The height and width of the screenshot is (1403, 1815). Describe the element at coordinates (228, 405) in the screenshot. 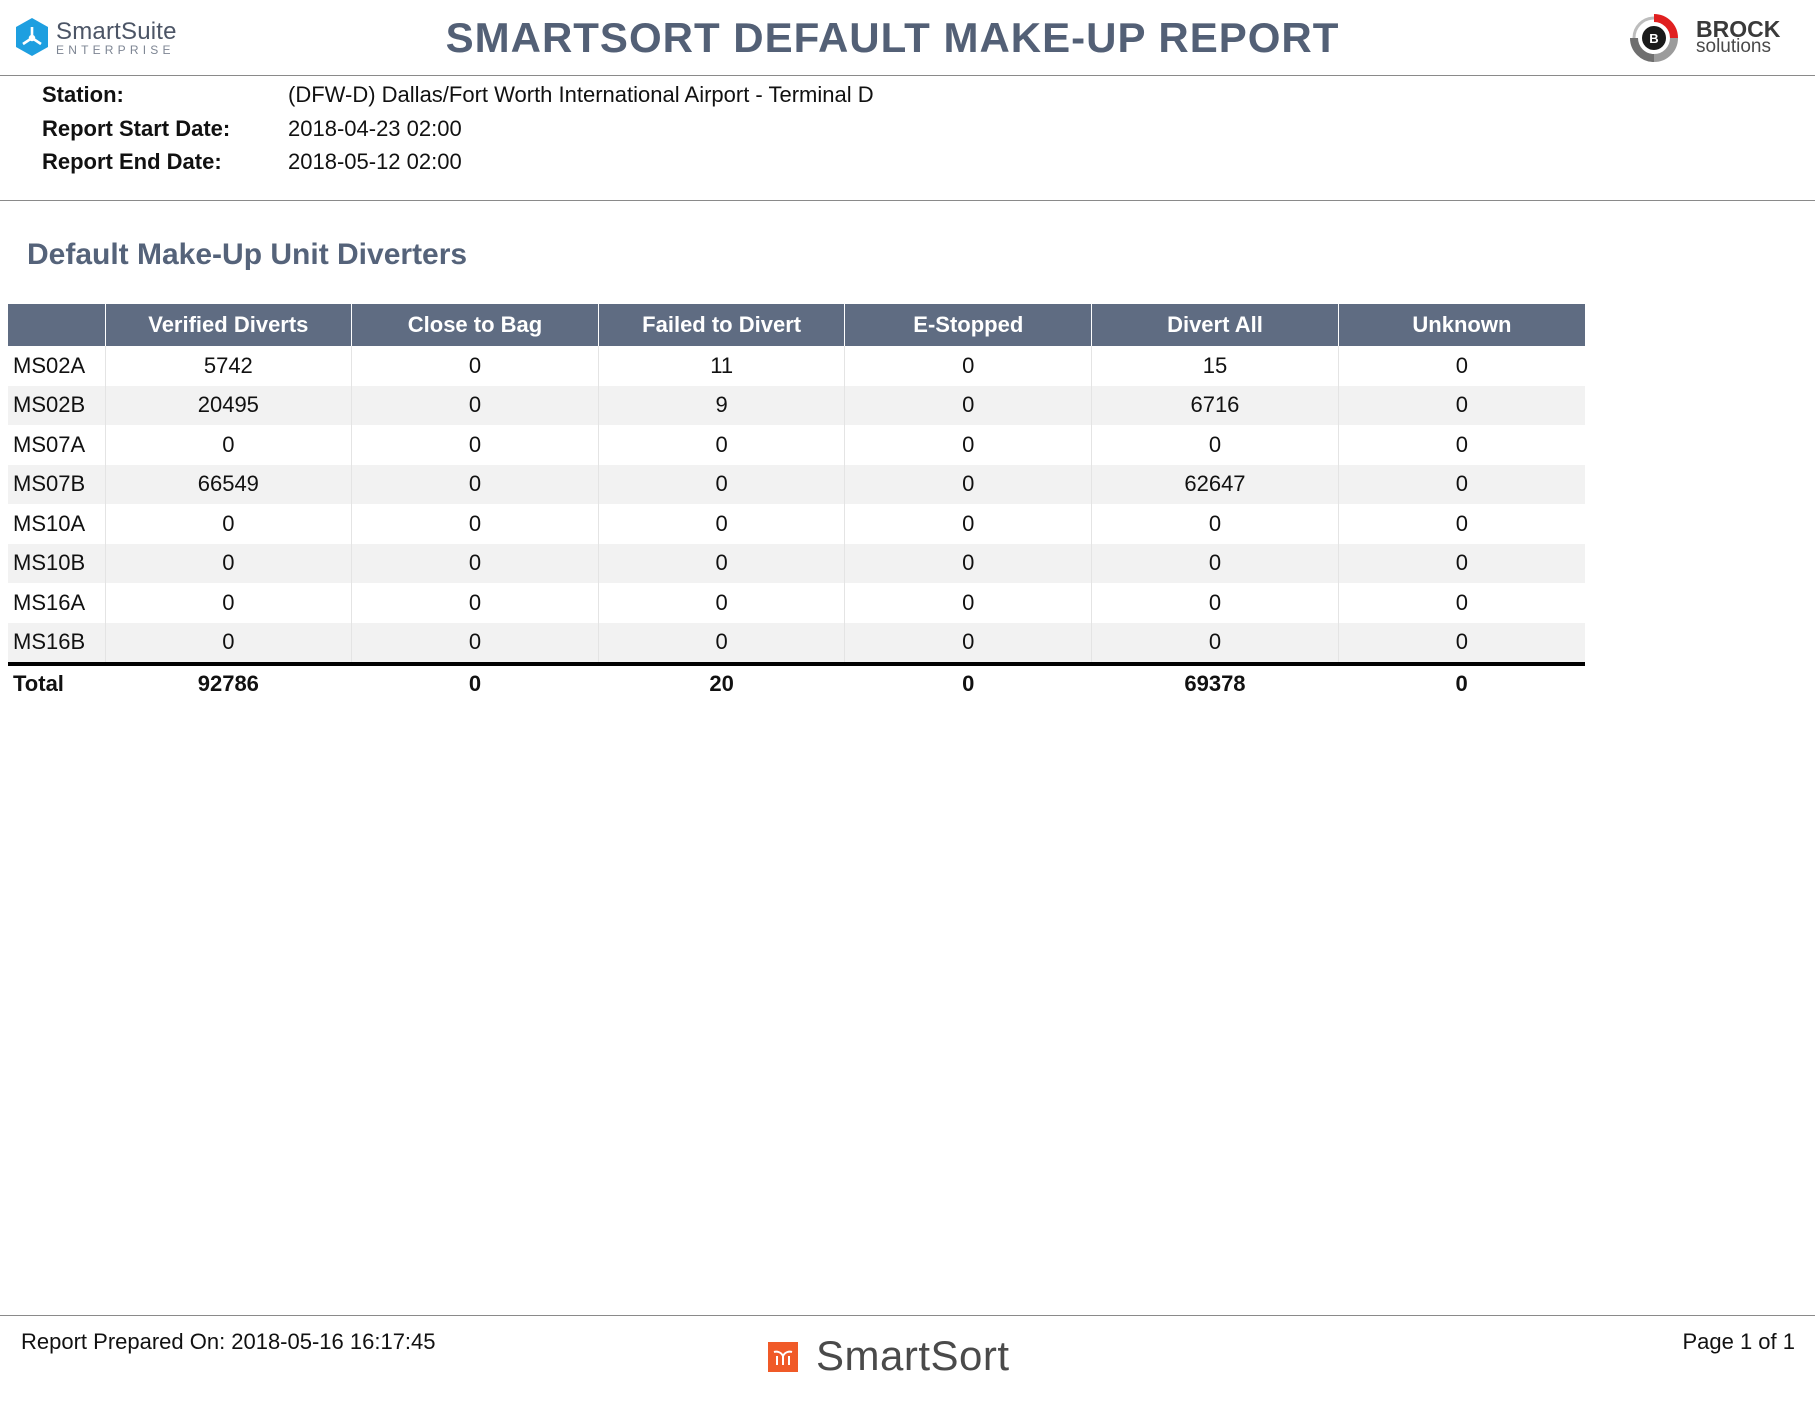

I see `table-cell: 20495` at that location.